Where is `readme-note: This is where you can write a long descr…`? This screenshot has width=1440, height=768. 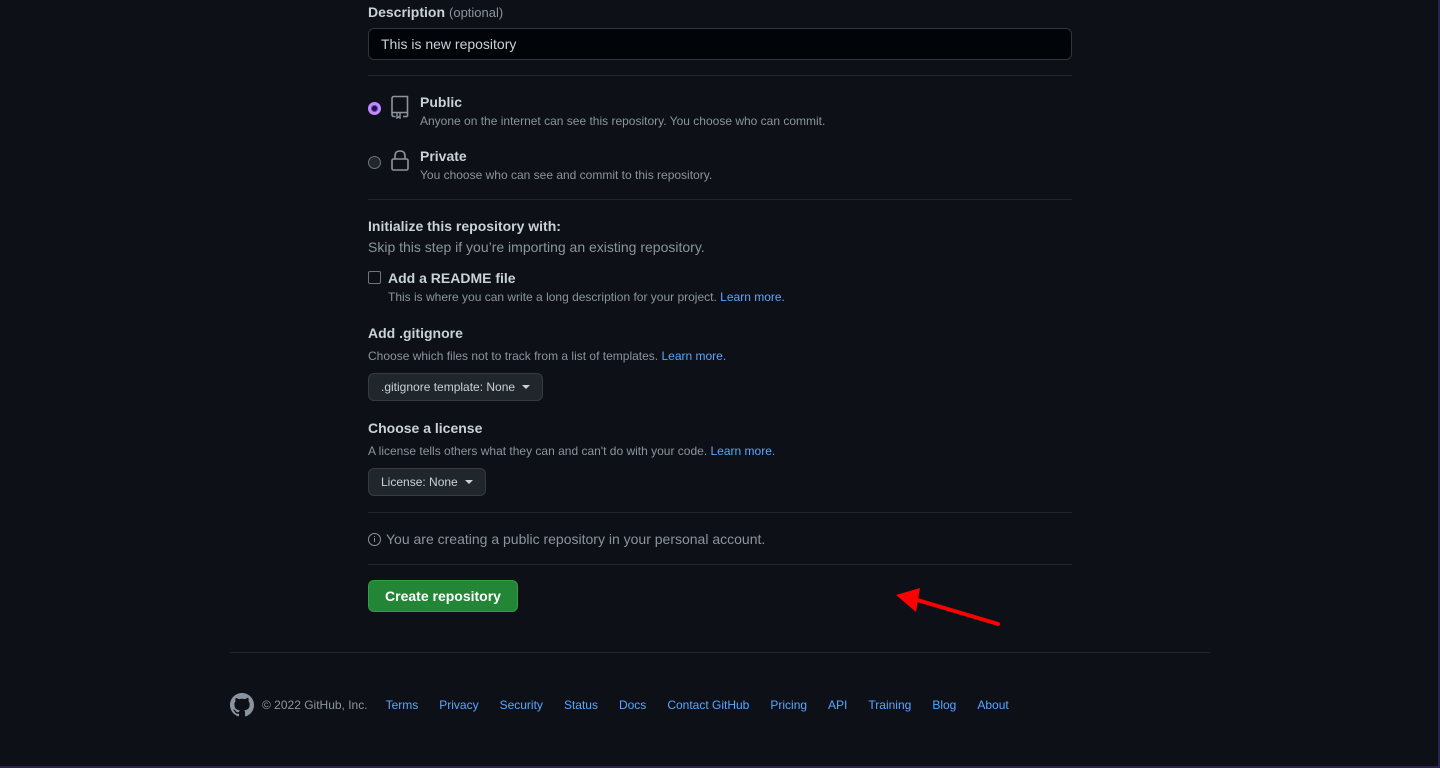 readme-note: This is where you can write a long descr… is located at coordinates (586, 297).